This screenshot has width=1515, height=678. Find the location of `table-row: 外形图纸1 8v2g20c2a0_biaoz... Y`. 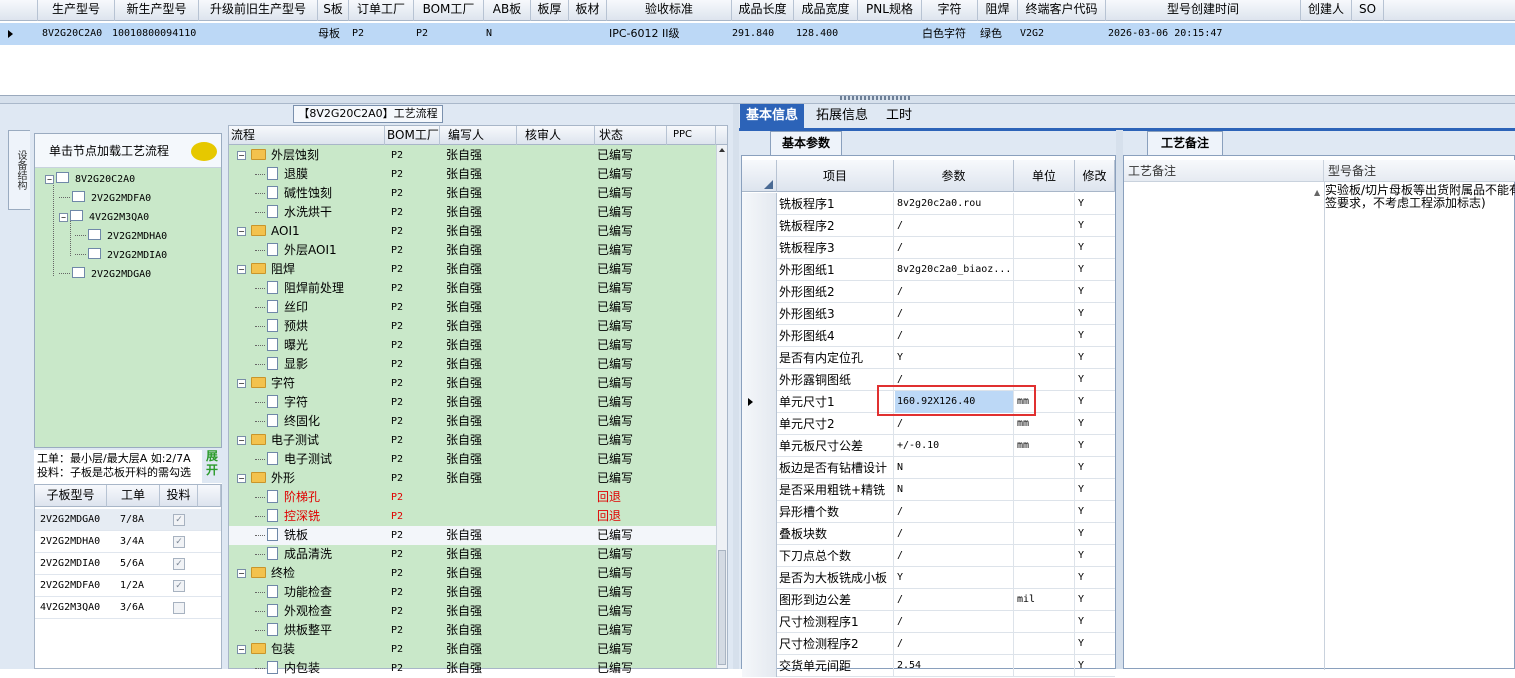

table-row: 外形图纸1 8v2g20c2a0_biaoz... Y is located at coordinates (928, 270).